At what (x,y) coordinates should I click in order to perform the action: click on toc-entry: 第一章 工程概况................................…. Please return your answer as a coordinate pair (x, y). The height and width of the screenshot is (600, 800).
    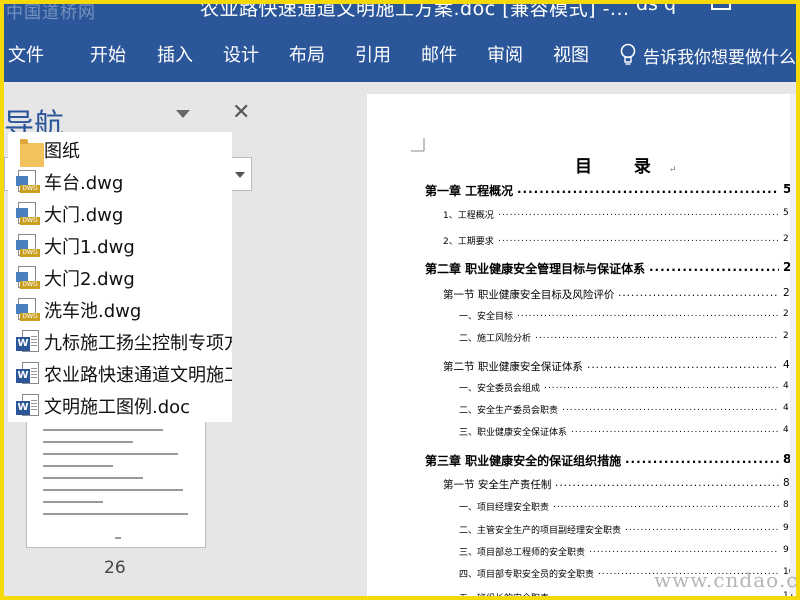
    Looking at the image, I should click on (612, 190).